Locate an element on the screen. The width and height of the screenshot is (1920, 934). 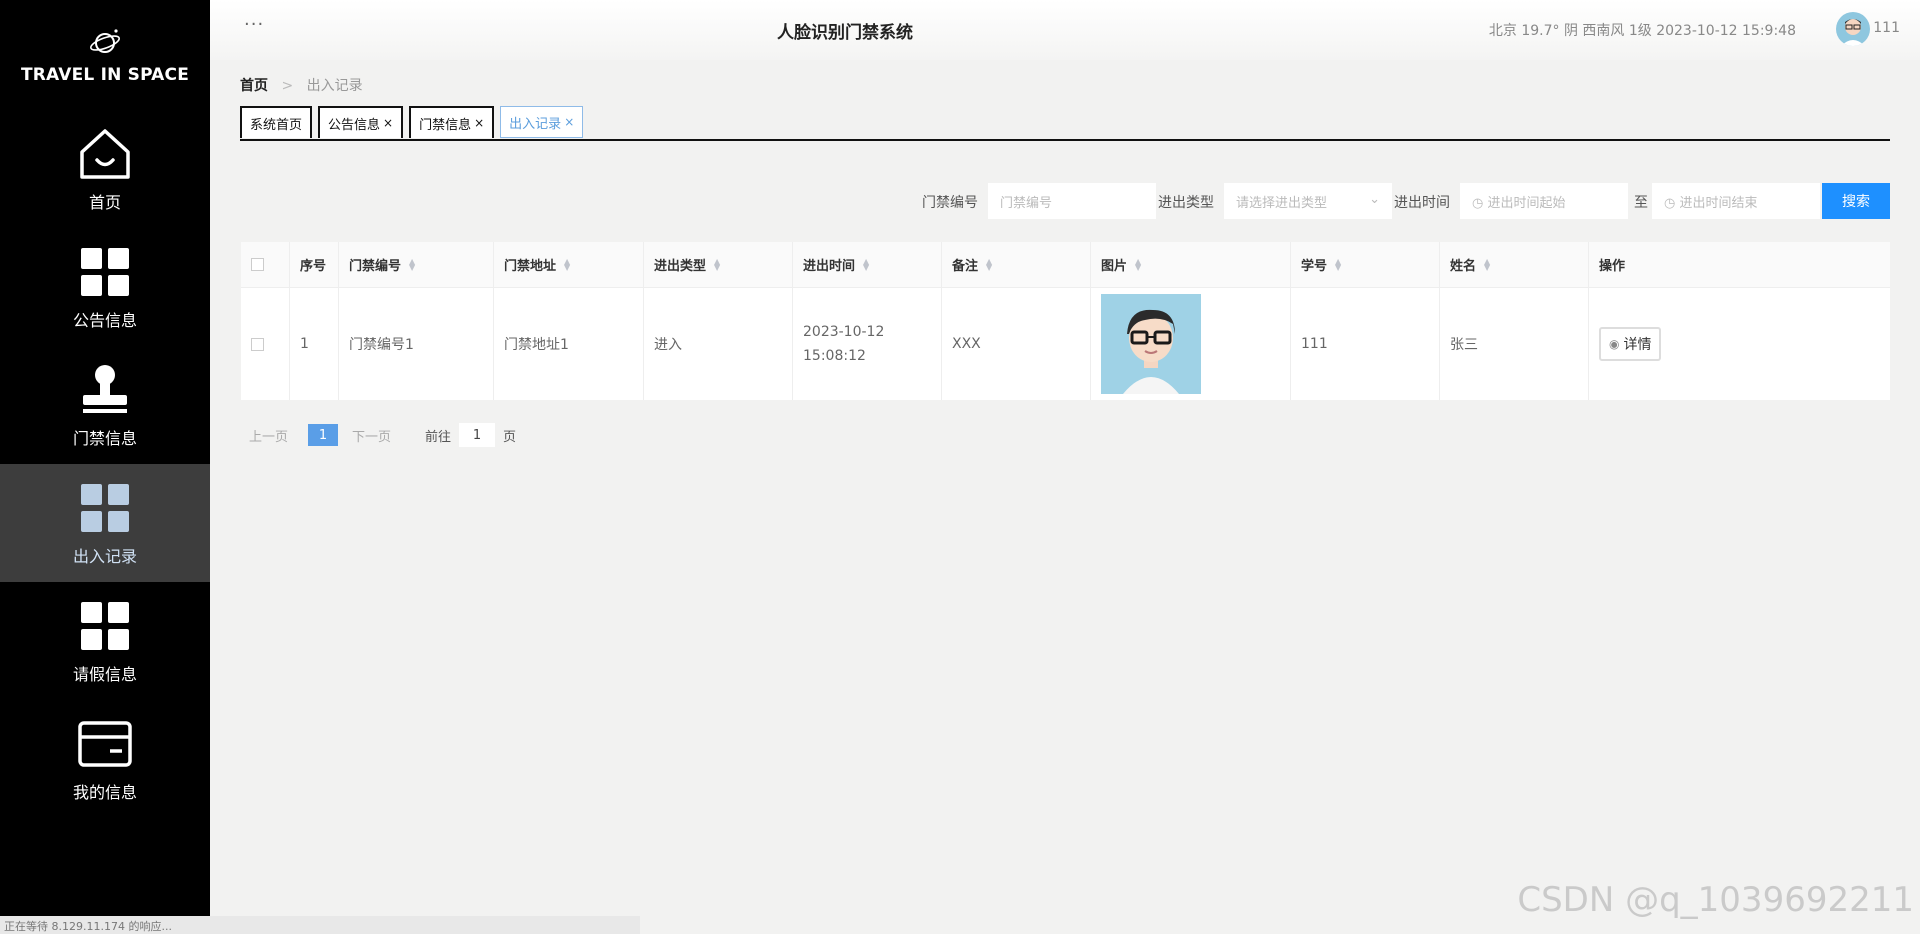
tab-access-records: 出入记录 × is located at coordinates (542, 122).